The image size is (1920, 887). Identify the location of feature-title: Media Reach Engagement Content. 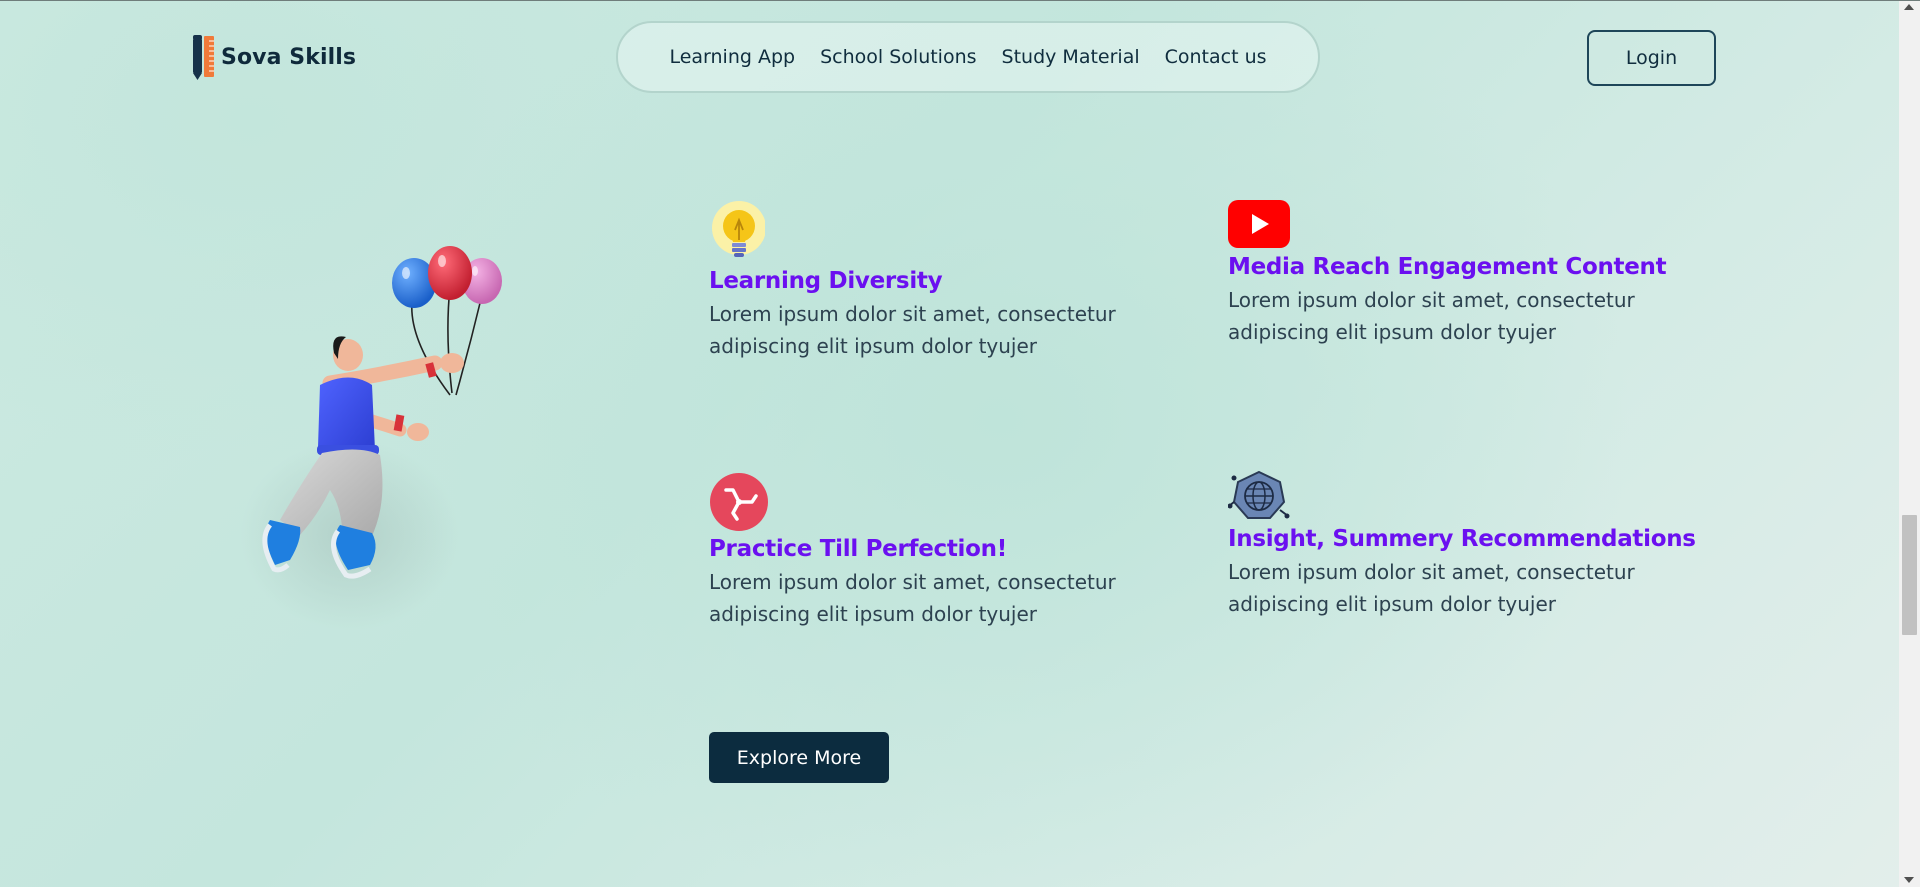
(1447, 267).